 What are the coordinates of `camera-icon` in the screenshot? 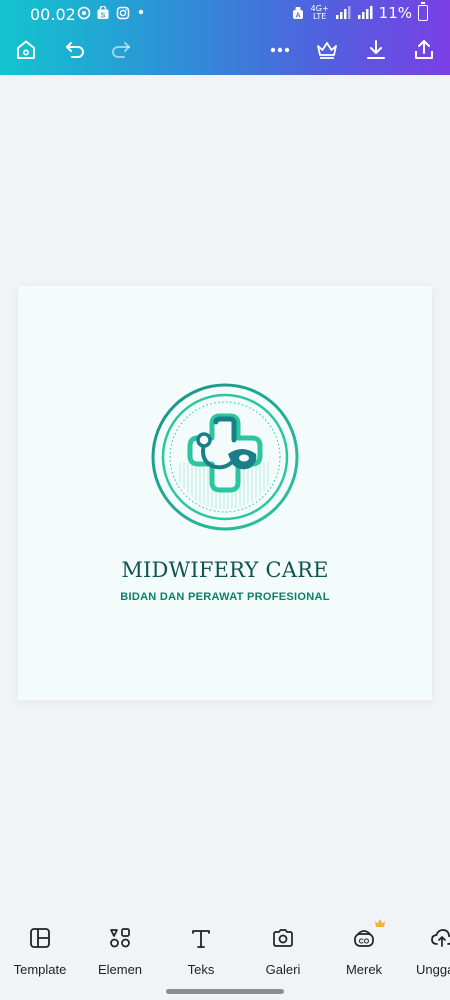 It's located at (283, 938).